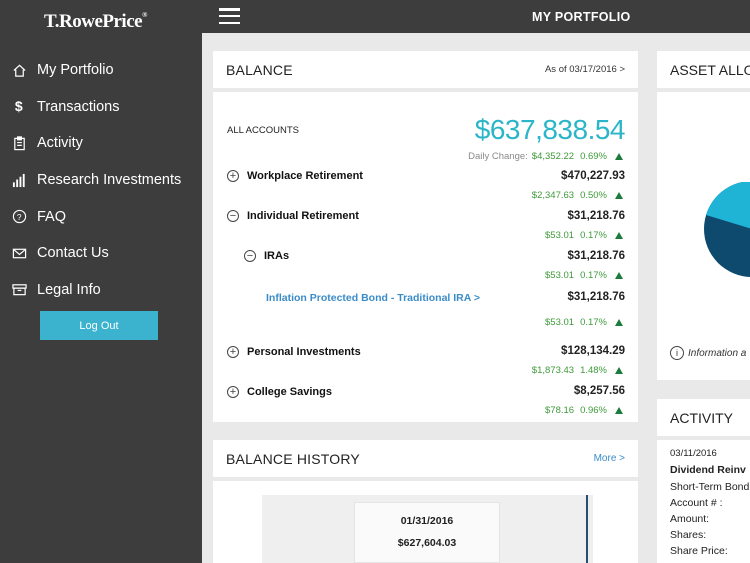 The height and width of the screenshot is (563, 750). Describe the element at coordinates (550, 129) in the screenshot. I see `total-balance: $637,838.54` at that location.